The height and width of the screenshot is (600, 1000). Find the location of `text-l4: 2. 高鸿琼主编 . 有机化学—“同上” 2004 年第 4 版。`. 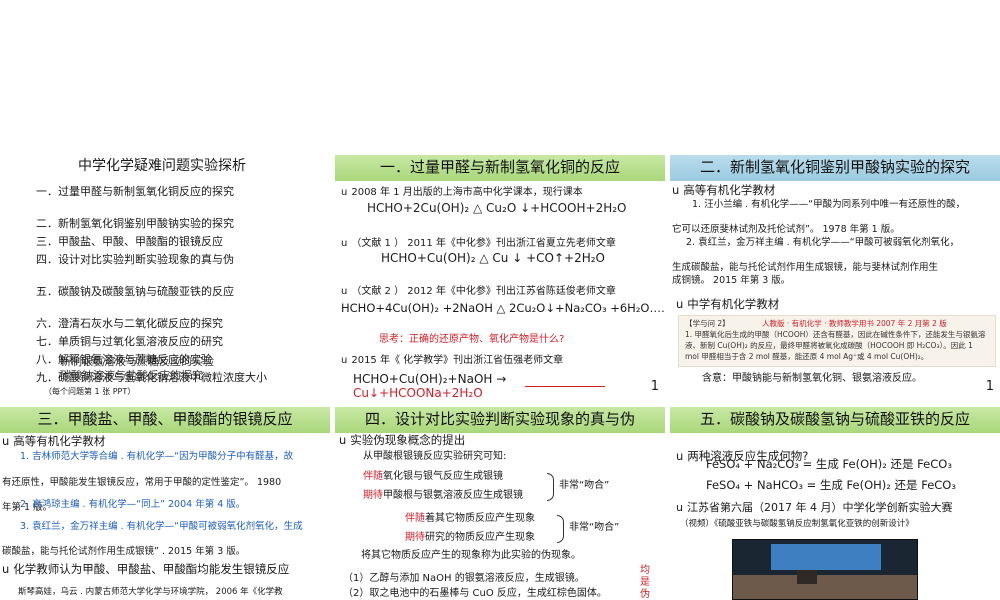

text-l4: 2. 高鸿琼主编 . 有机化学—“同上” 2004 年第 4 版。 is located at coordinates (133, 504).